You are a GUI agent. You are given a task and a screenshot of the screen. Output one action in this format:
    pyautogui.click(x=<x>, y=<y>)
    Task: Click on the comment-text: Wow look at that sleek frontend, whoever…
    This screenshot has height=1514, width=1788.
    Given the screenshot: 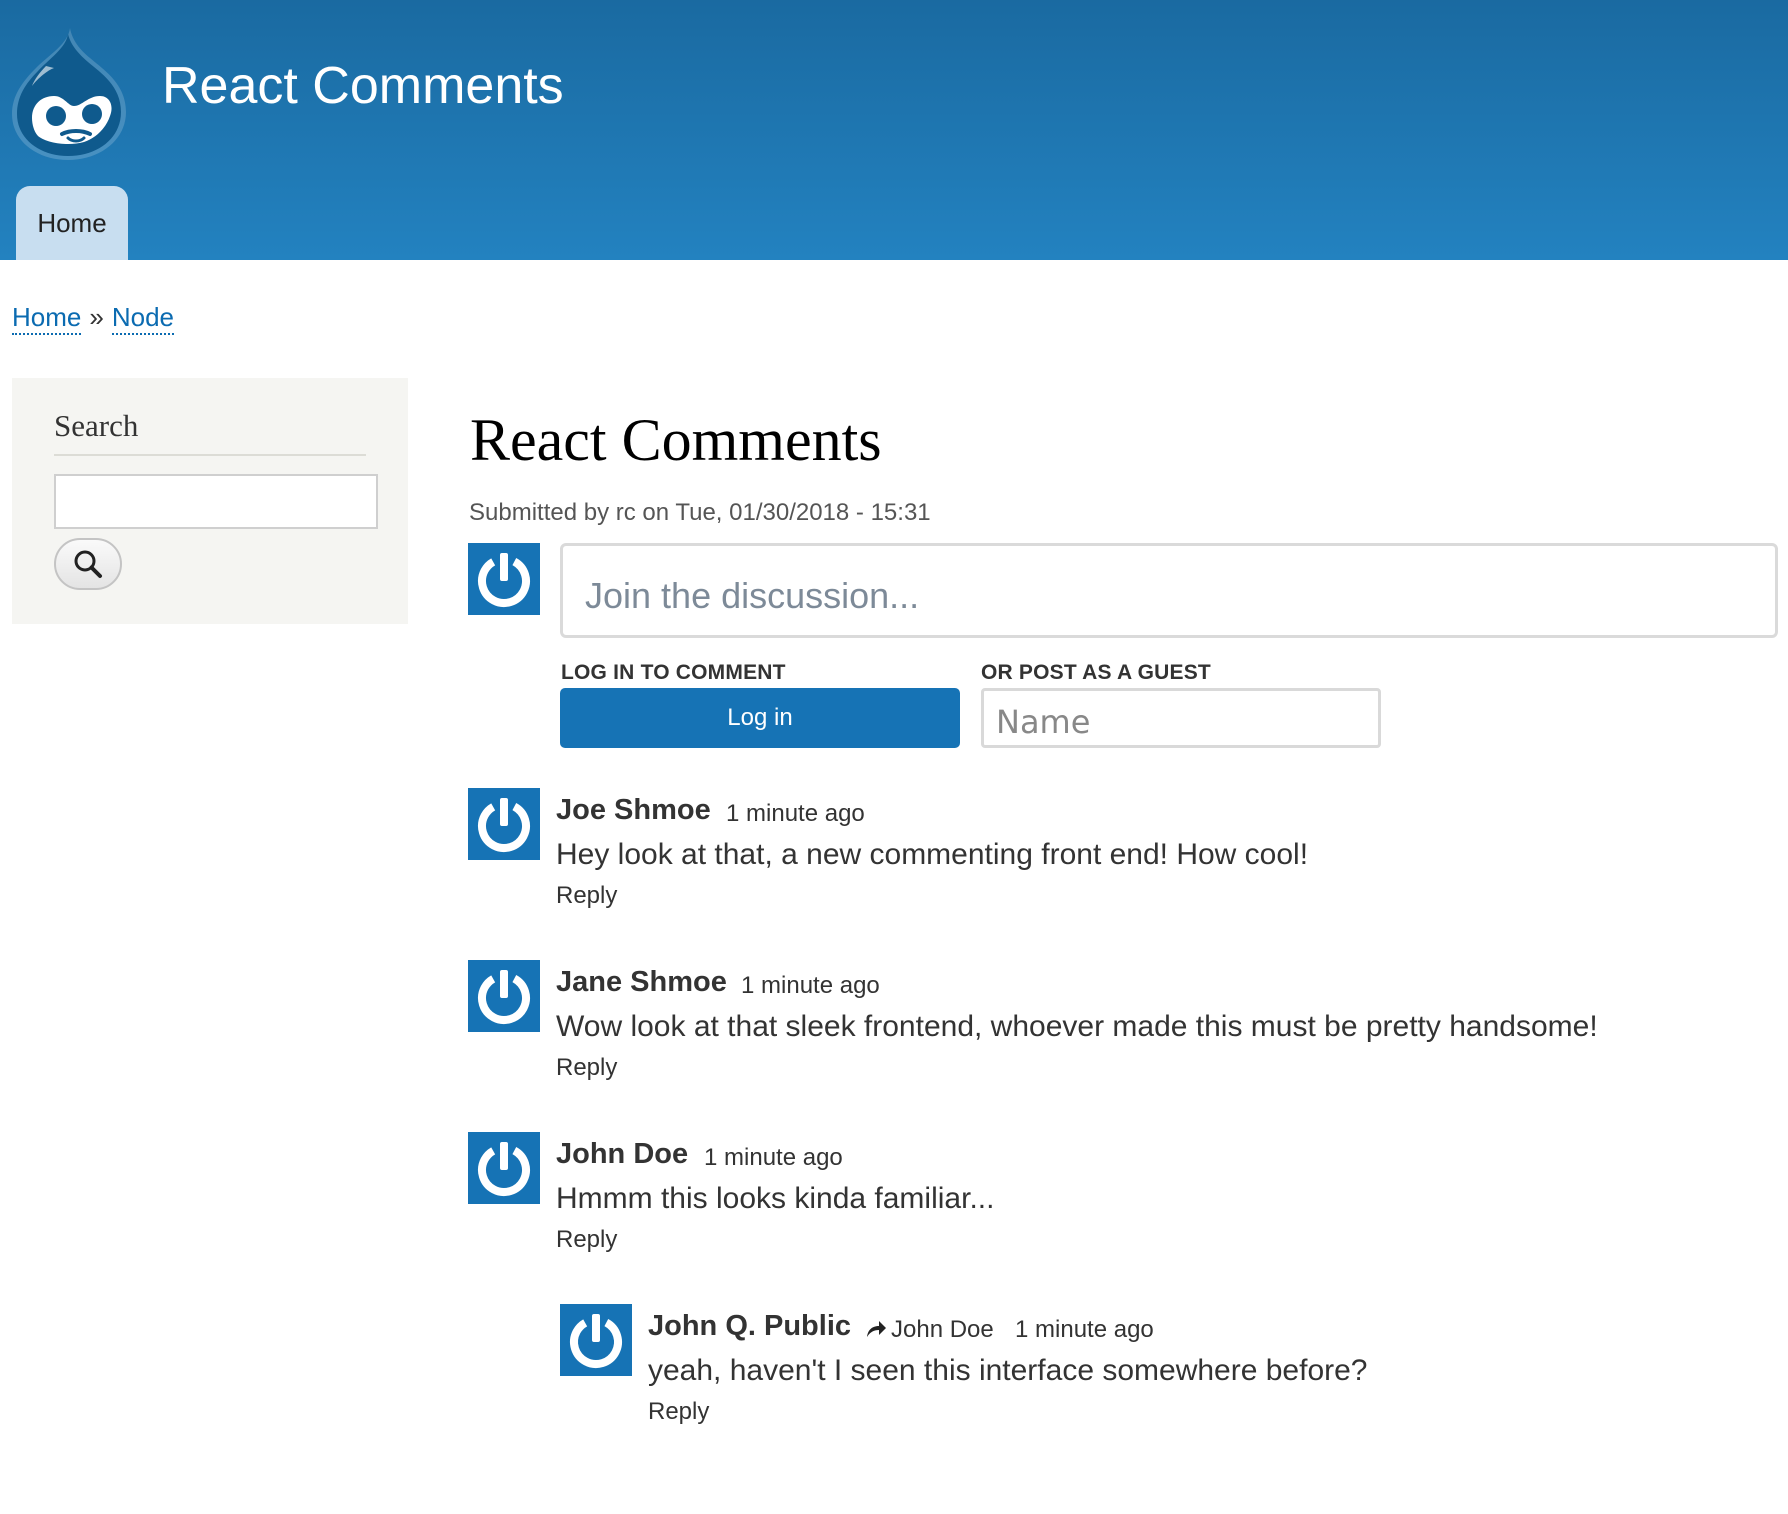 What is the action you would take?
    pyautogui.click(x=1077, y=1026)
    